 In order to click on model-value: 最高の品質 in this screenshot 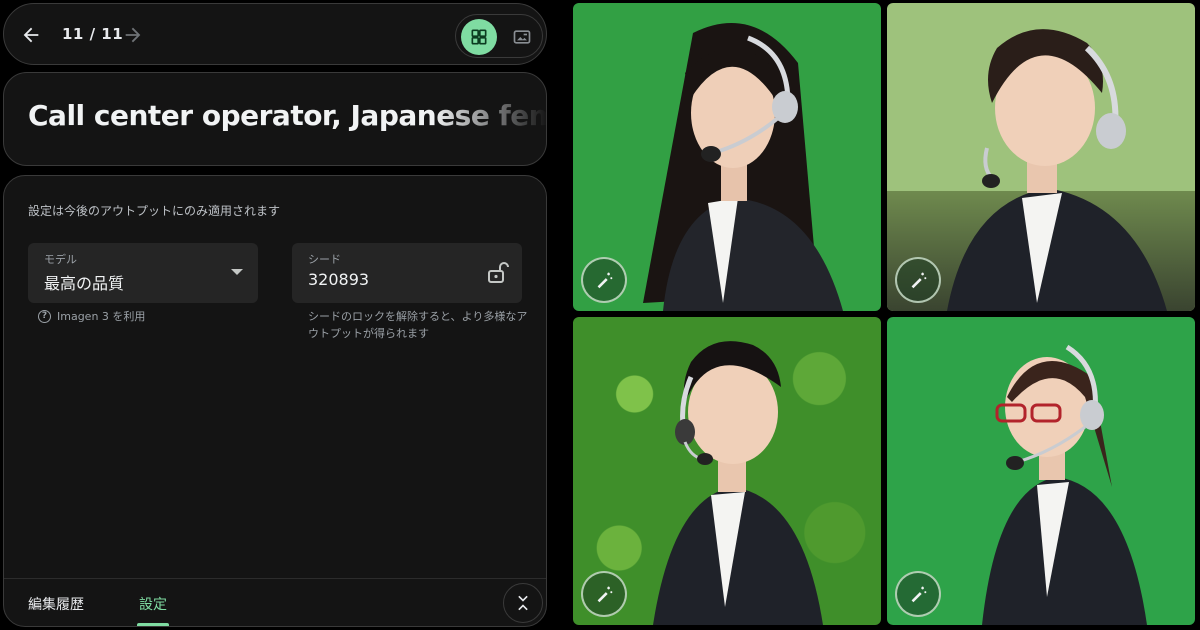, I will do `click(84, 283)`.